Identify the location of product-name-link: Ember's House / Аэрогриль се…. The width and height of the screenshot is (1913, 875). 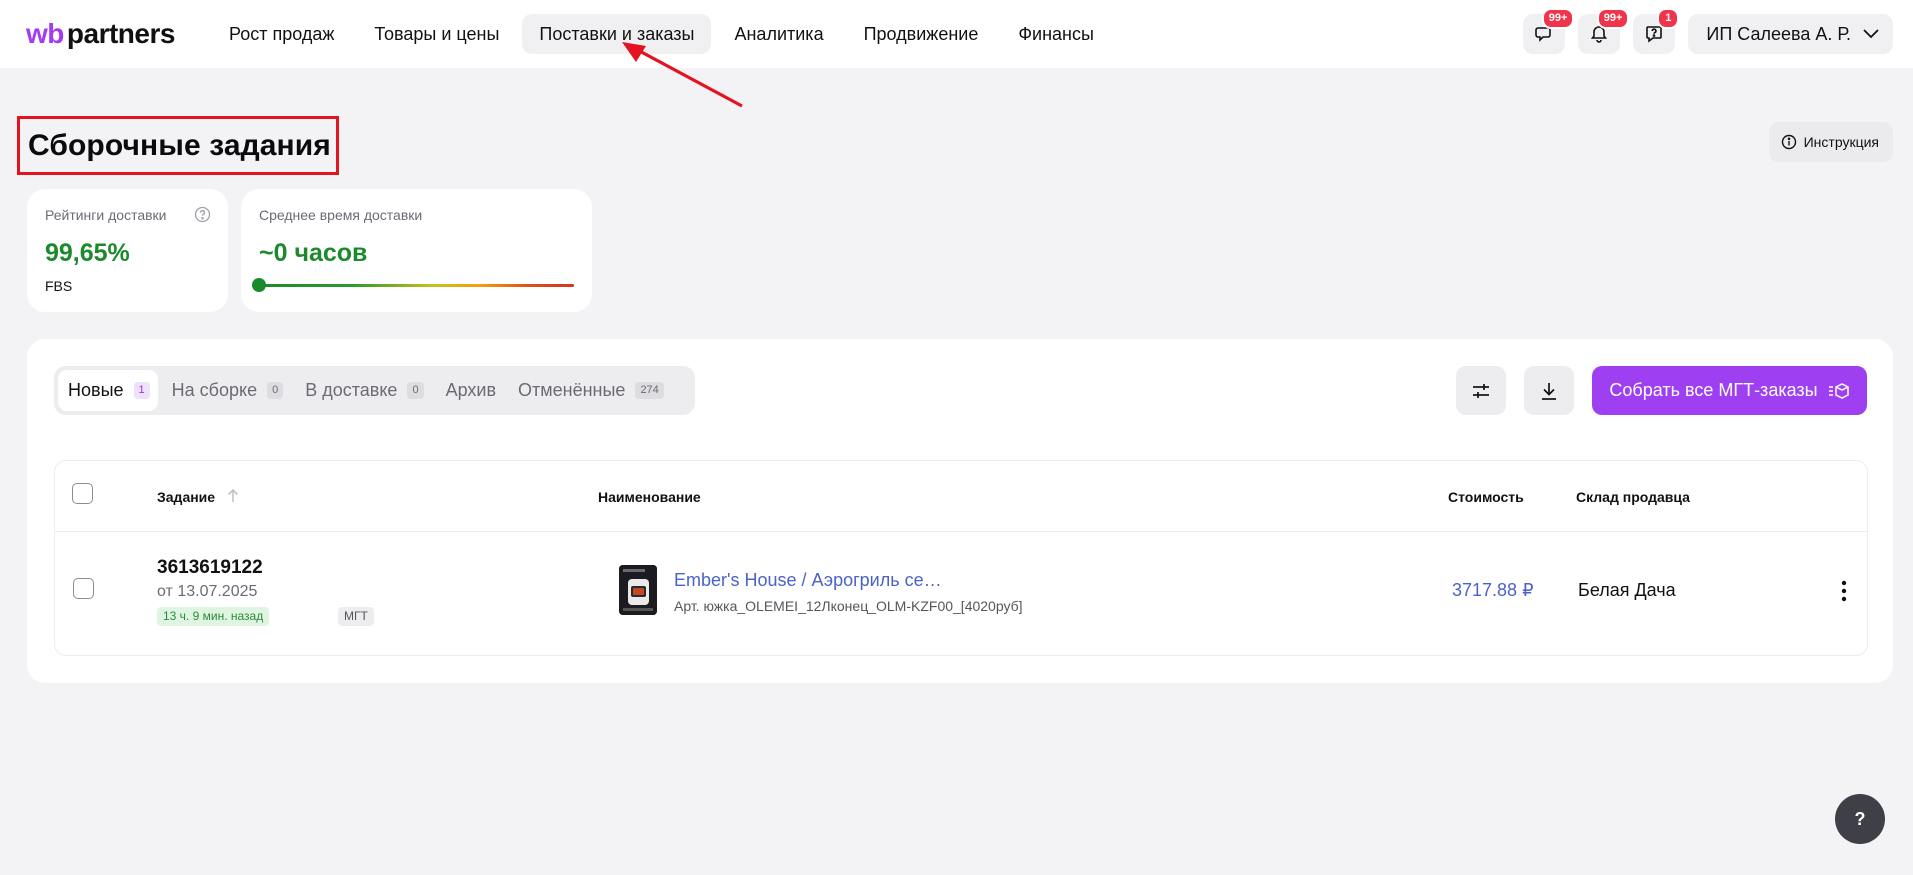
(808, 580).